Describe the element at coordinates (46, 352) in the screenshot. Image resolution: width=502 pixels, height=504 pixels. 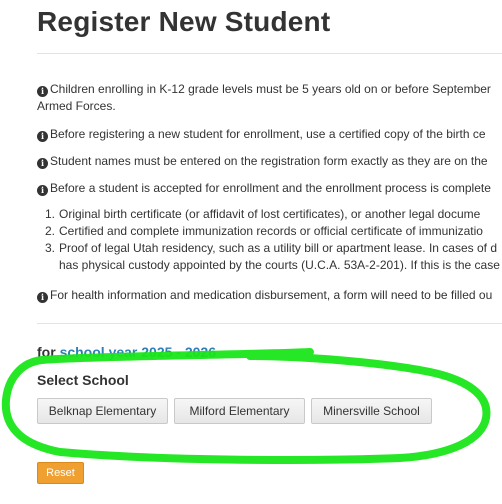
I see `school-year-prefix: for` at that location.